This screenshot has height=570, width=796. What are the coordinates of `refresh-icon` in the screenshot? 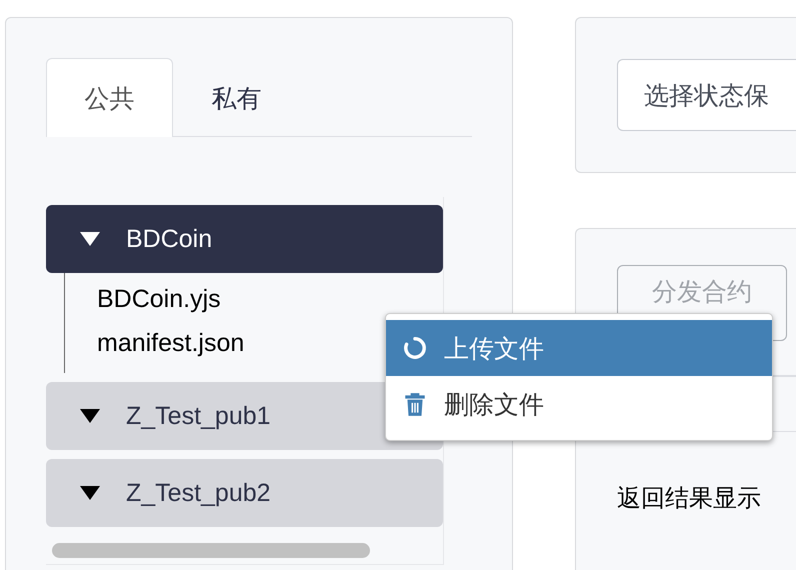 It's located at (415, 348).